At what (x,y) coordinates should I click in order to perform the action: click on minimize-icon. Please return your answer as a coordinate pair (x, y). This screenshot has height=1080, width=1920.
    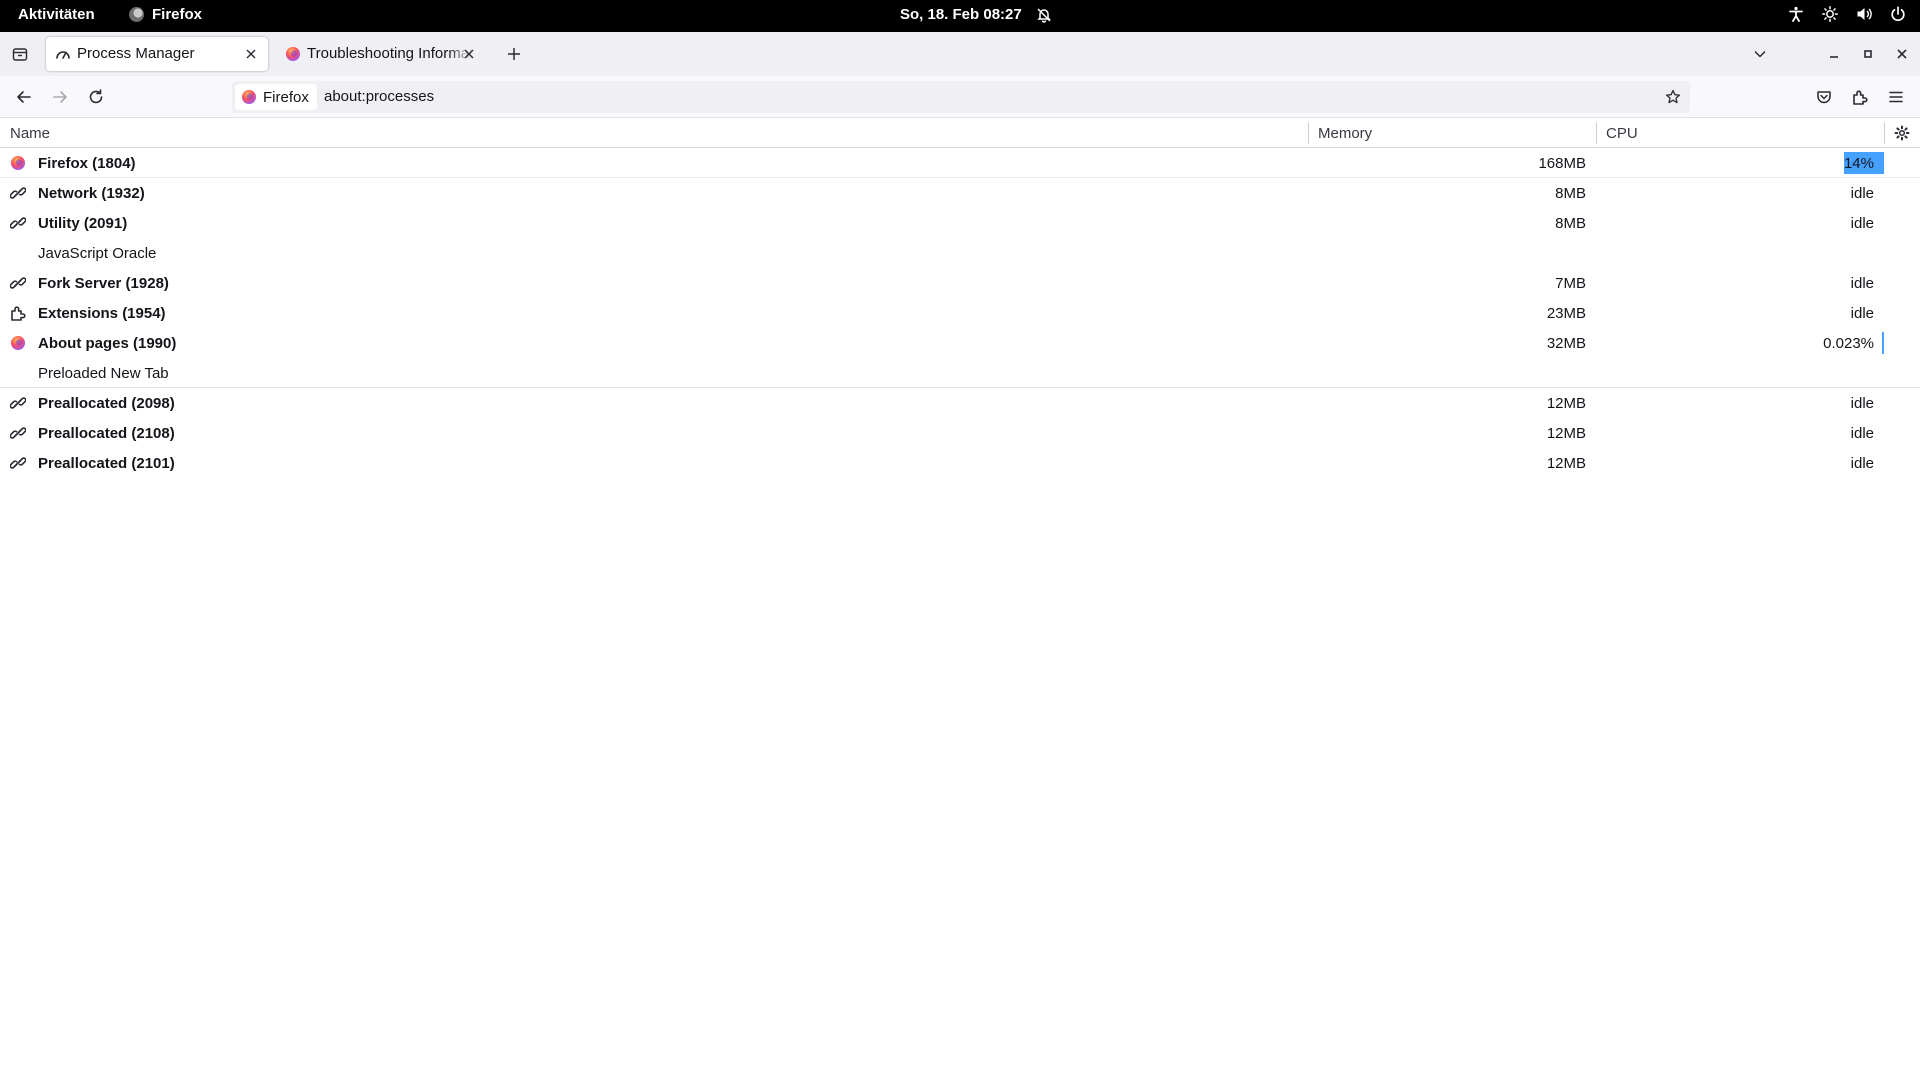
    Looking at the image, I should click on (1834, 57).